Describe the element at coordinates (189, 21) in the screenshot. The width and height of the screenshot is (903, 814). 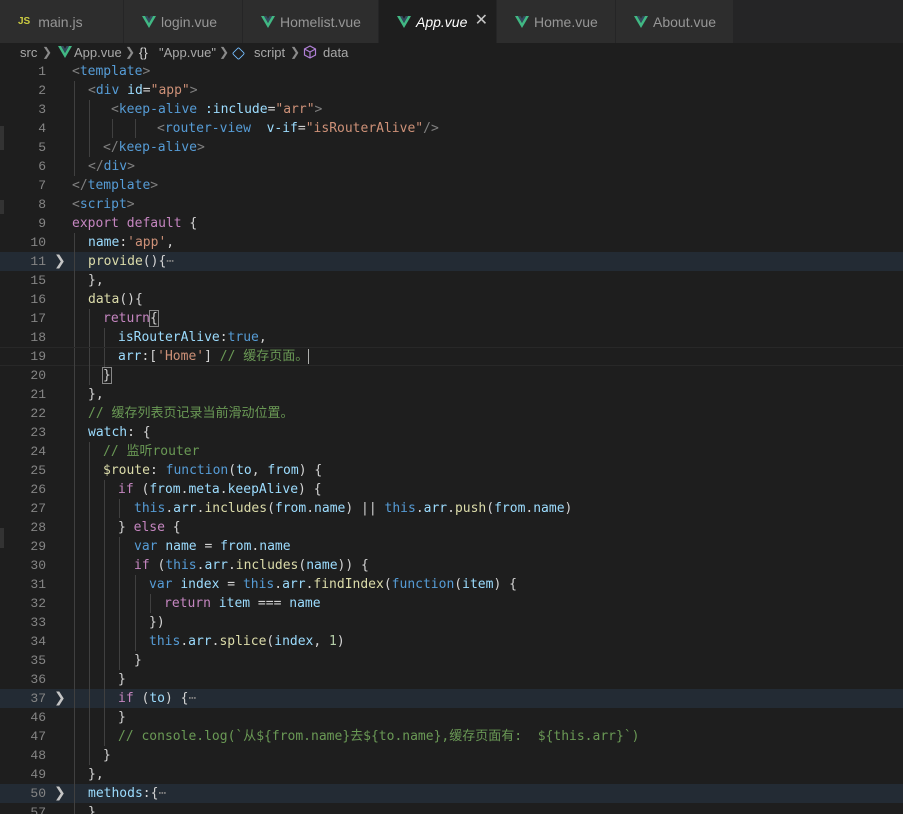
I see `tab-label: login.vue` at that location.